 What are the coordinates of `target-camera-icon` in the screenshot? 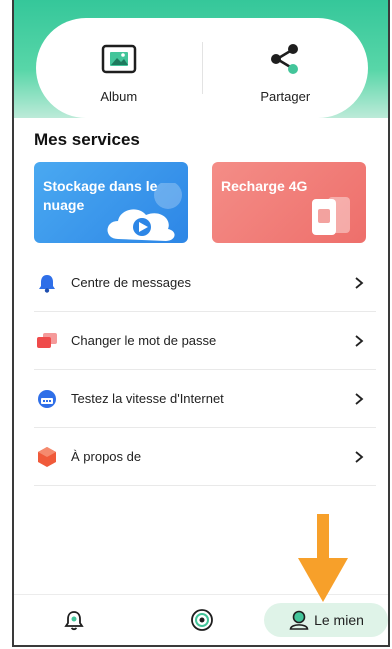 It's located at (202, 620).